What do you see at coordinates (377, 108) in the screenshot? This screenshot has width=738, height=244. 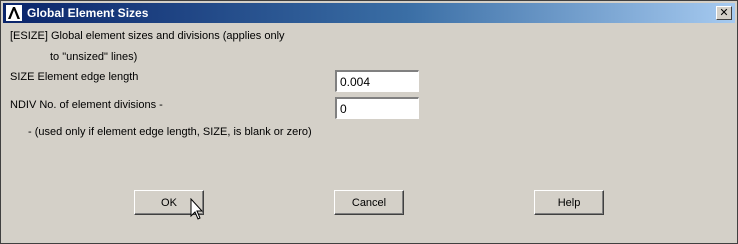 I see `ndiv-input` at bounding box center [377, 108].